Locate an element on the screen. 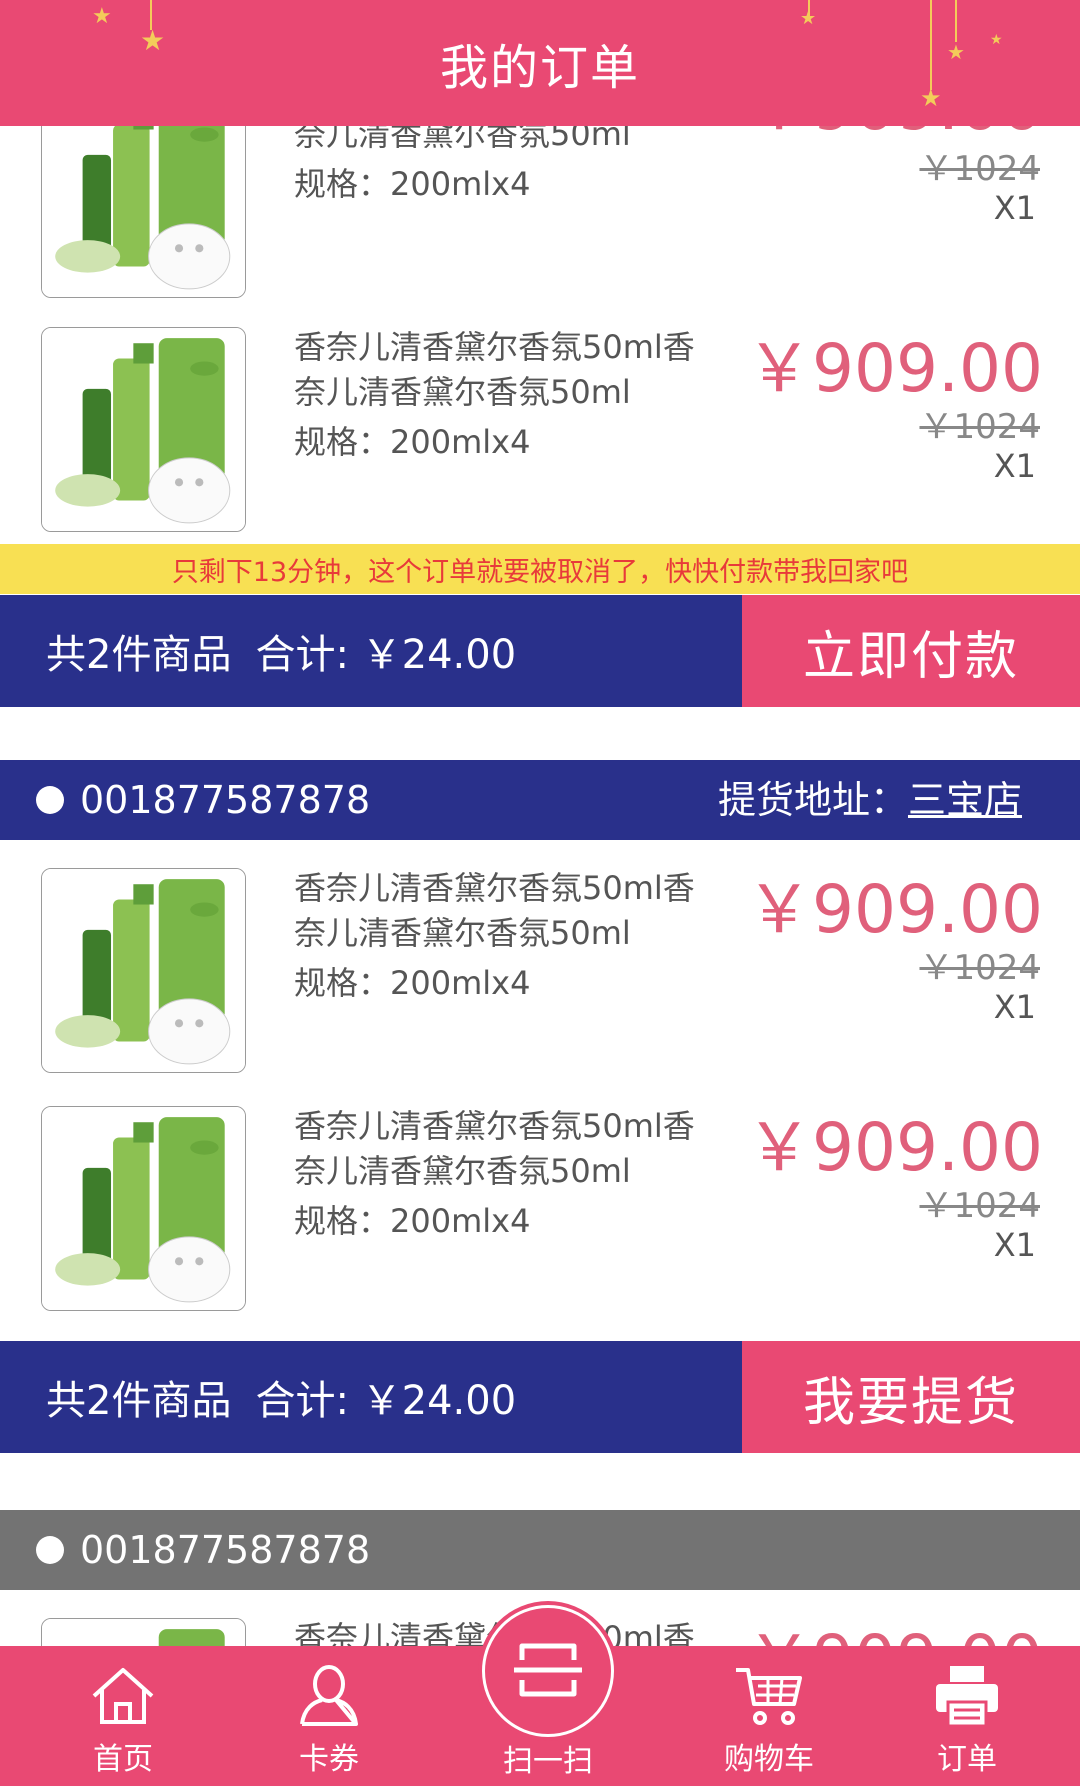  pickup-address: 提货地址：三宝店 is located at coordinates (870, 800).